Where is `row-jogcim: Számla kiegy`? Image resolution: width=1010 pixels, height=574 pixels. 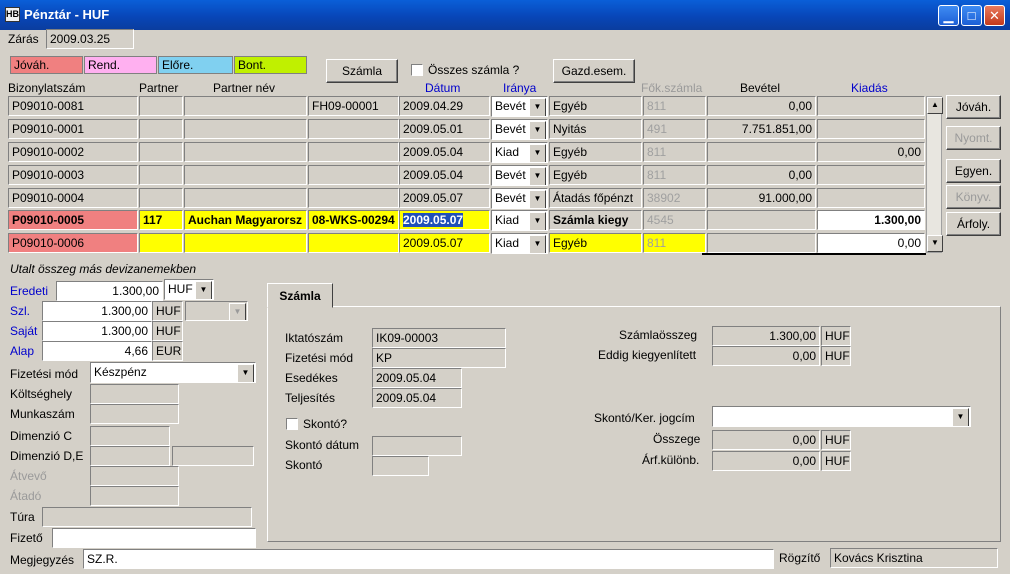
row-jogcim: Számla kiegy is located at coordinates (595, 220).